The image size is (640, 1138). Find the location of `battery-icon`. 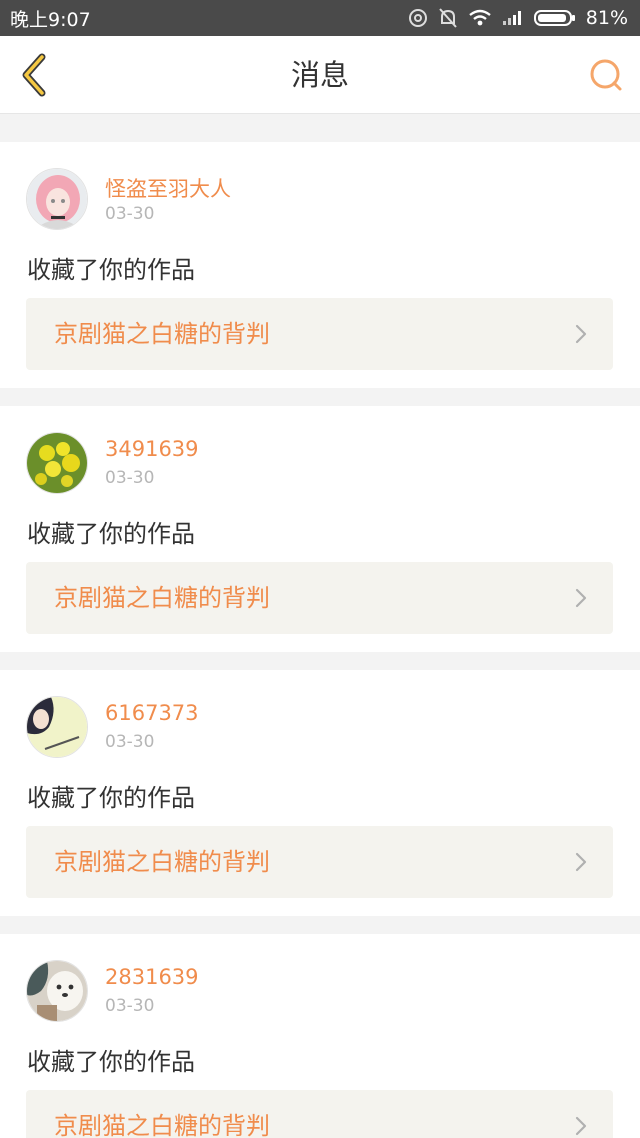

battery-icon is located at coordinates (554, 18).